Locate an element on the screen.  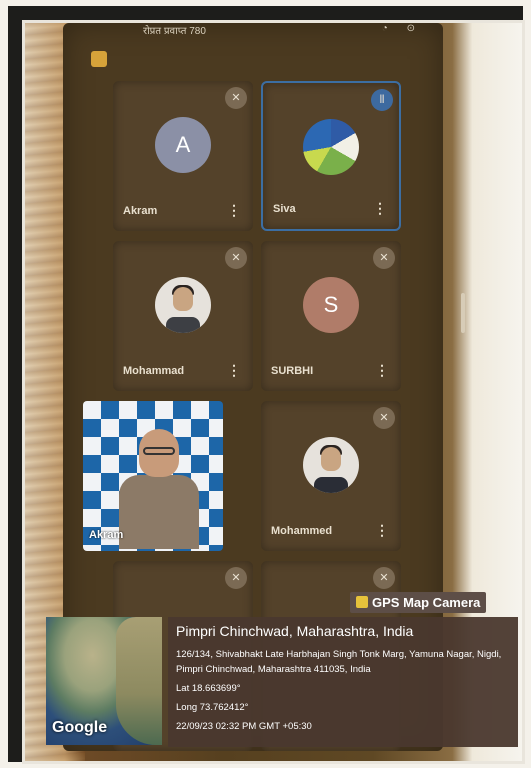
location-title: Pimpri Chinchwad, Maharashtra, India is located at coordinates (295, 631).